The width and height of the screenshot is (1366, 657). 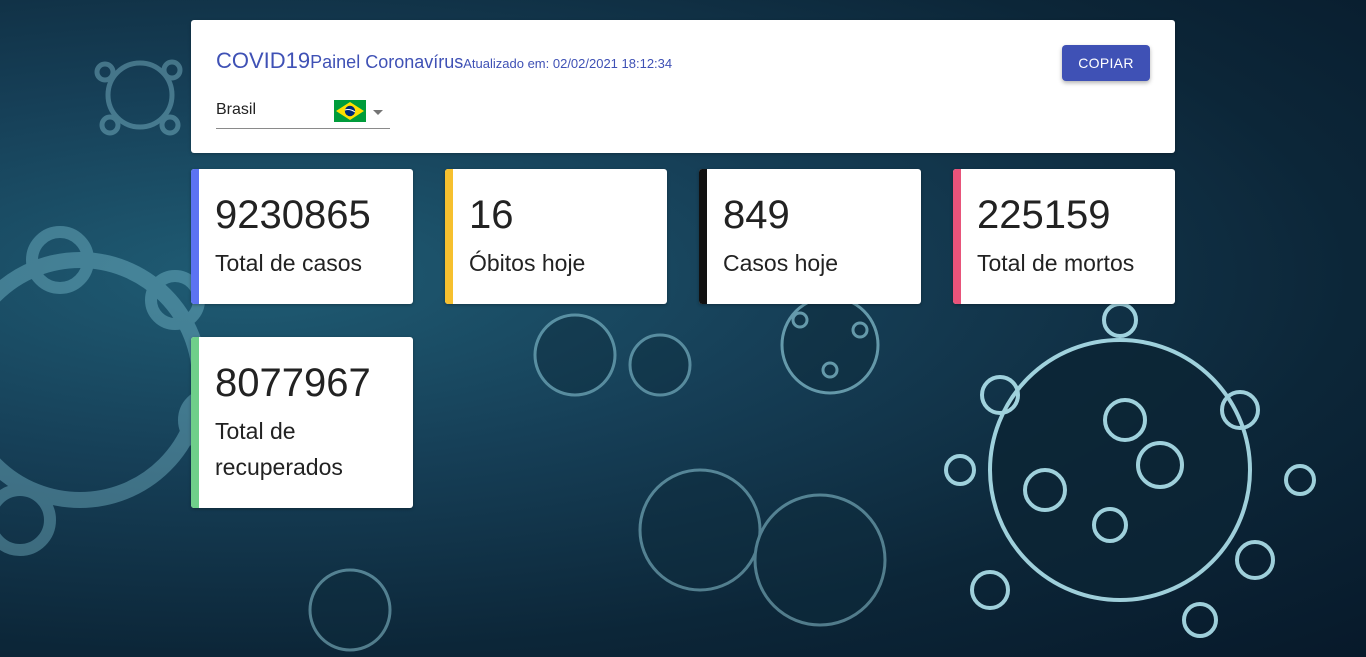 I want to click on copy-button: COPIAR, so click(x=1106, y=63).